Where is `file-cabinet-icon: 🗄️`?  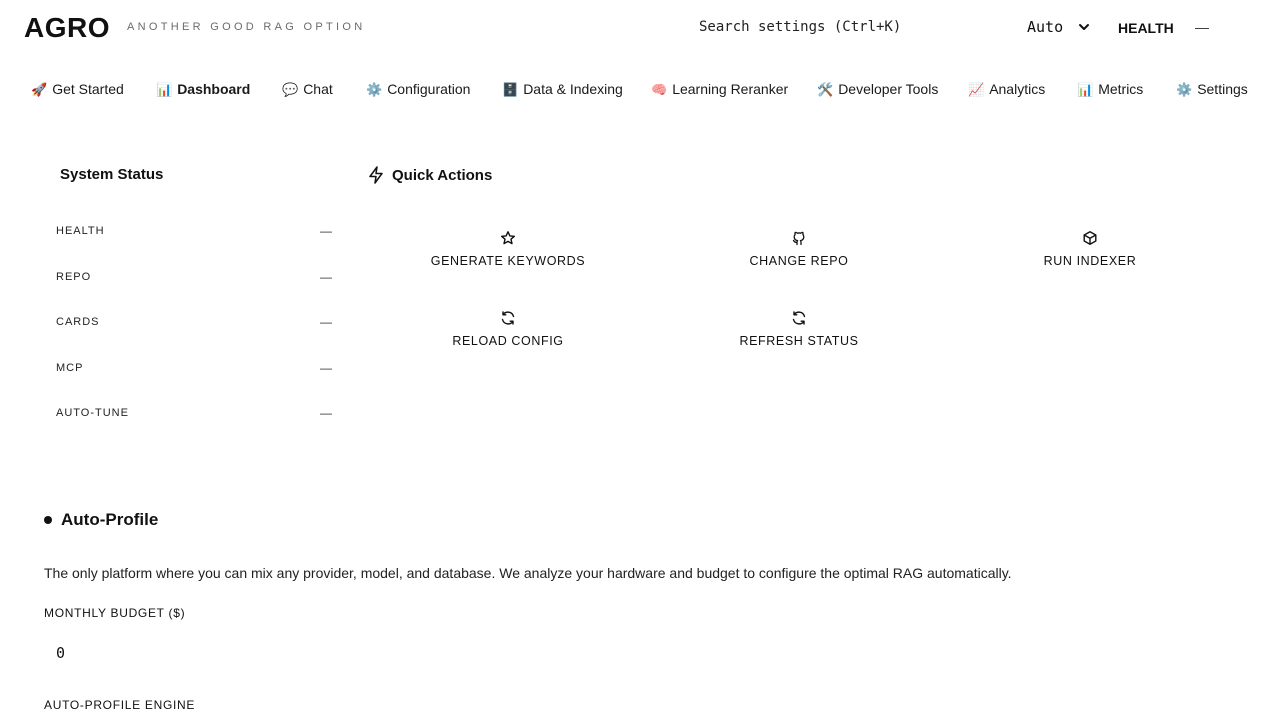
file-cabinet-icon: 🗄️ is located at coordinates (510, 90).